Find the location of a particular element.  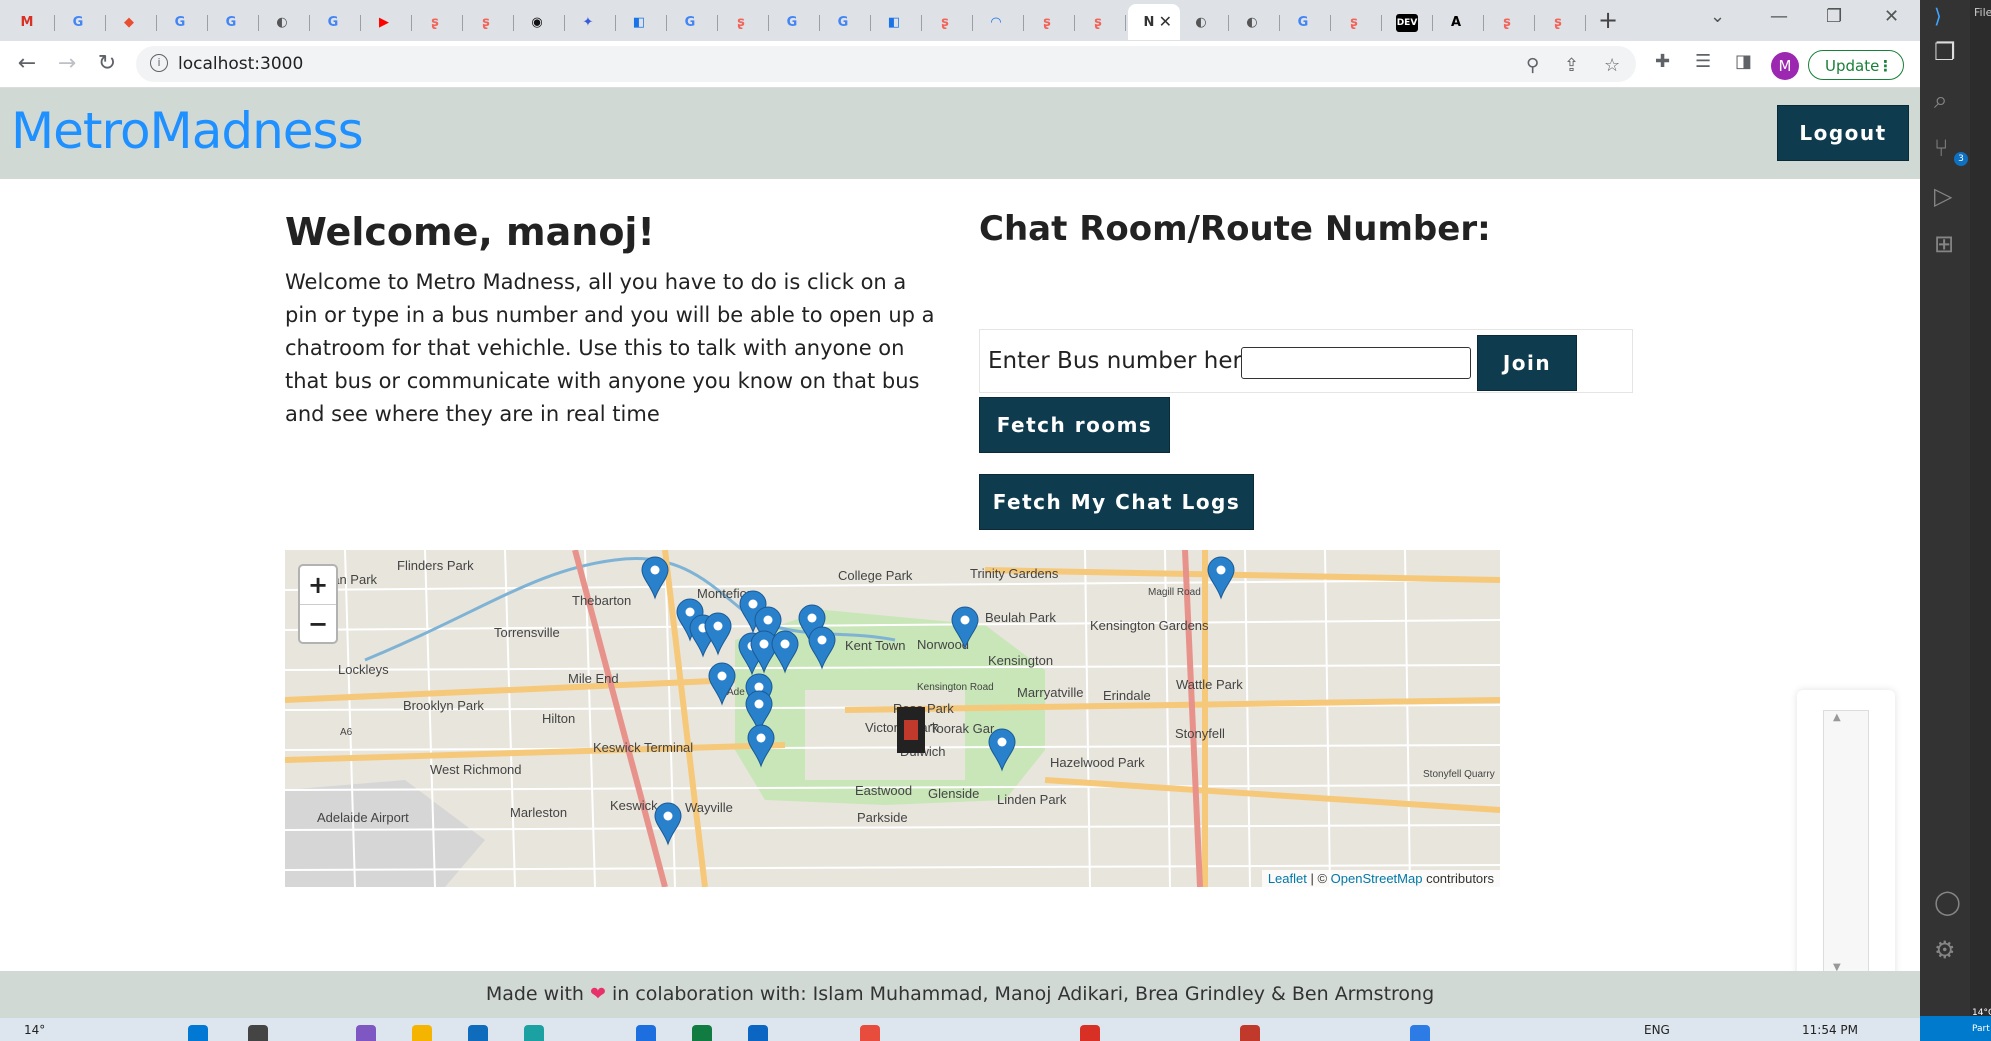

vscode-activity-bar: ⟩ ❐ ⌕ ⑂ 3 ▷ ⊞ ◯ ⚙ is located at coordinates (1945, 520).